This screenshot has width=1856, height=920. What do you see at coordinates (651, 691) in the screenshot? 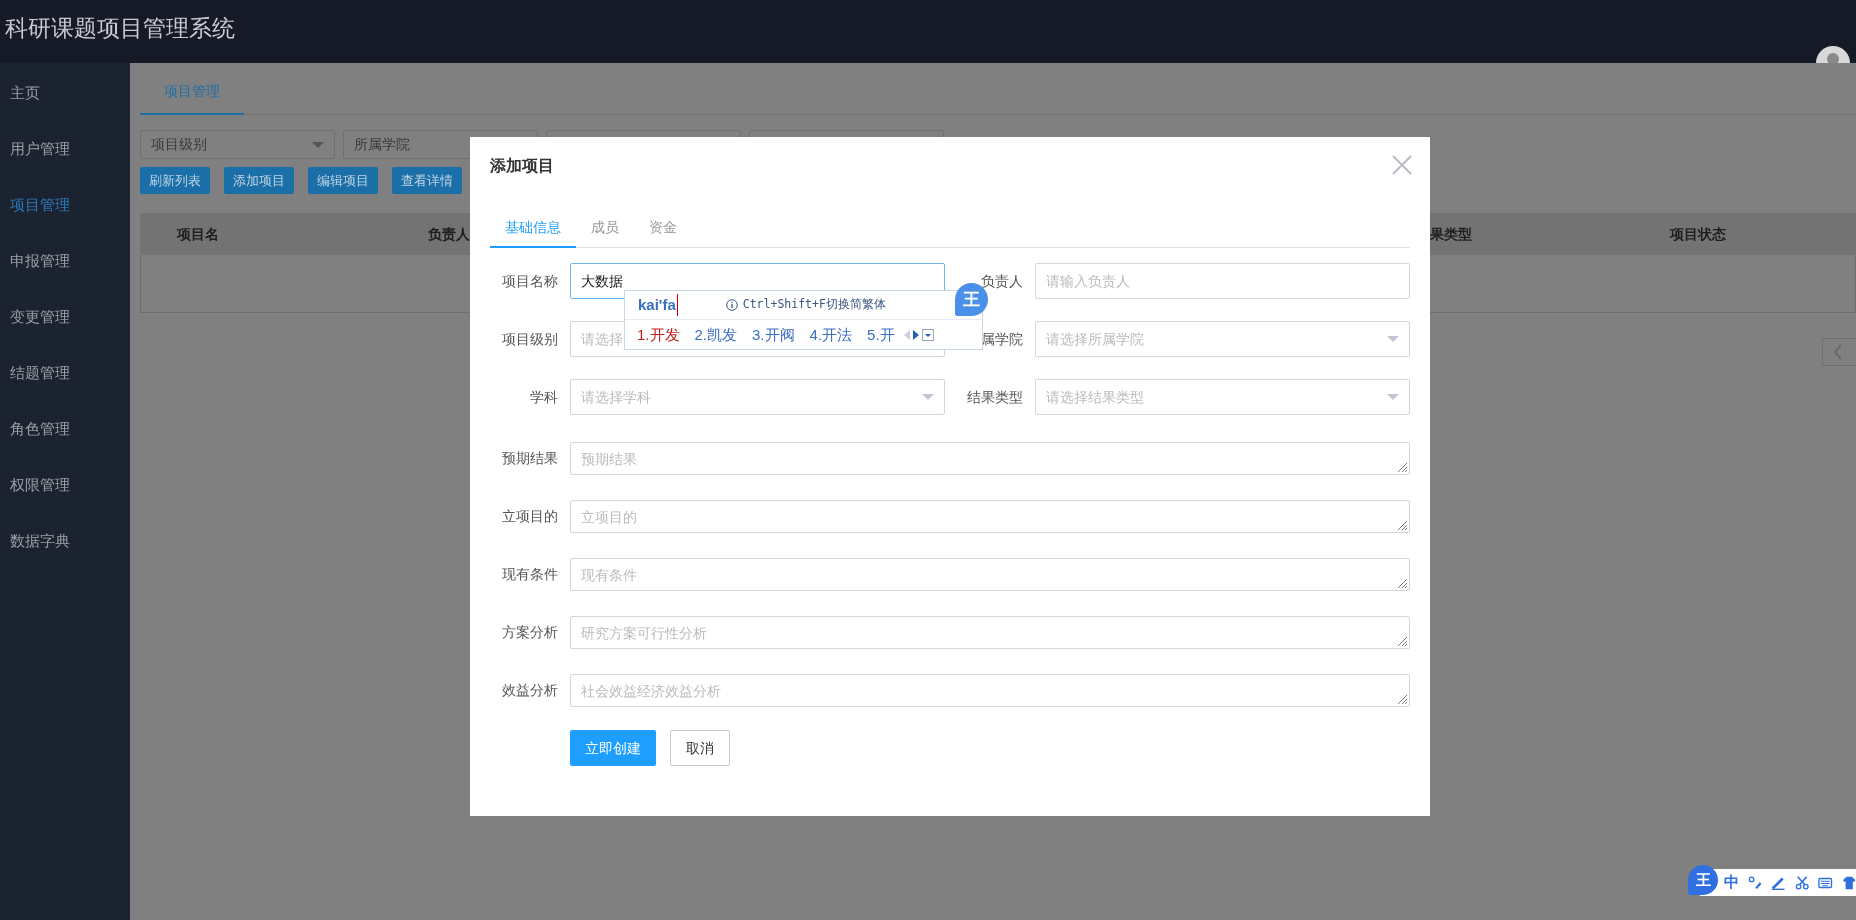
I see `placeholder-text: 社会效益经济效益分析` at bounding box center [651, 691].